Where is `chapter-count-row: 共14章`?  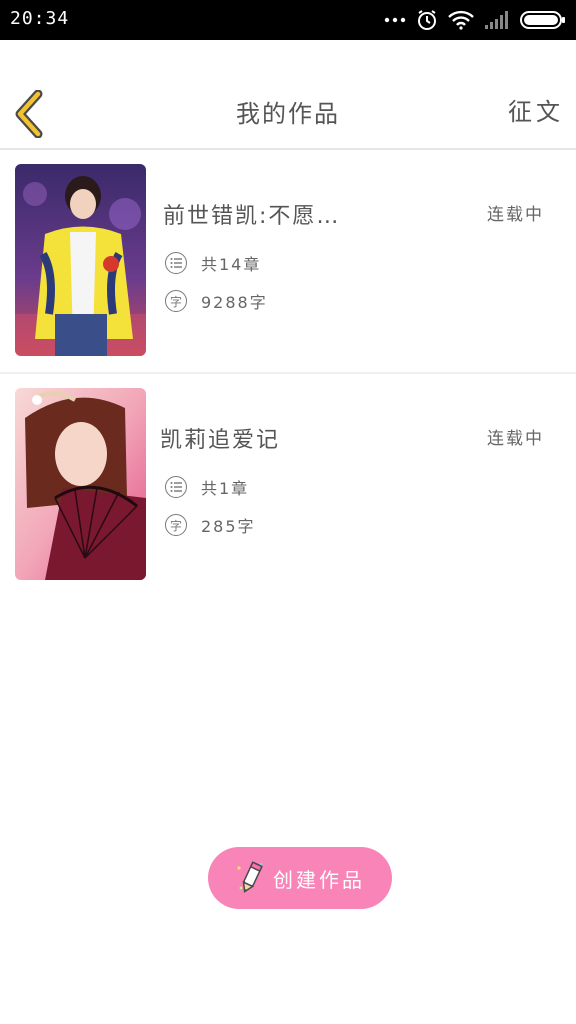
chapter-count-row: 共14章 is located at coordinates (213, 263).